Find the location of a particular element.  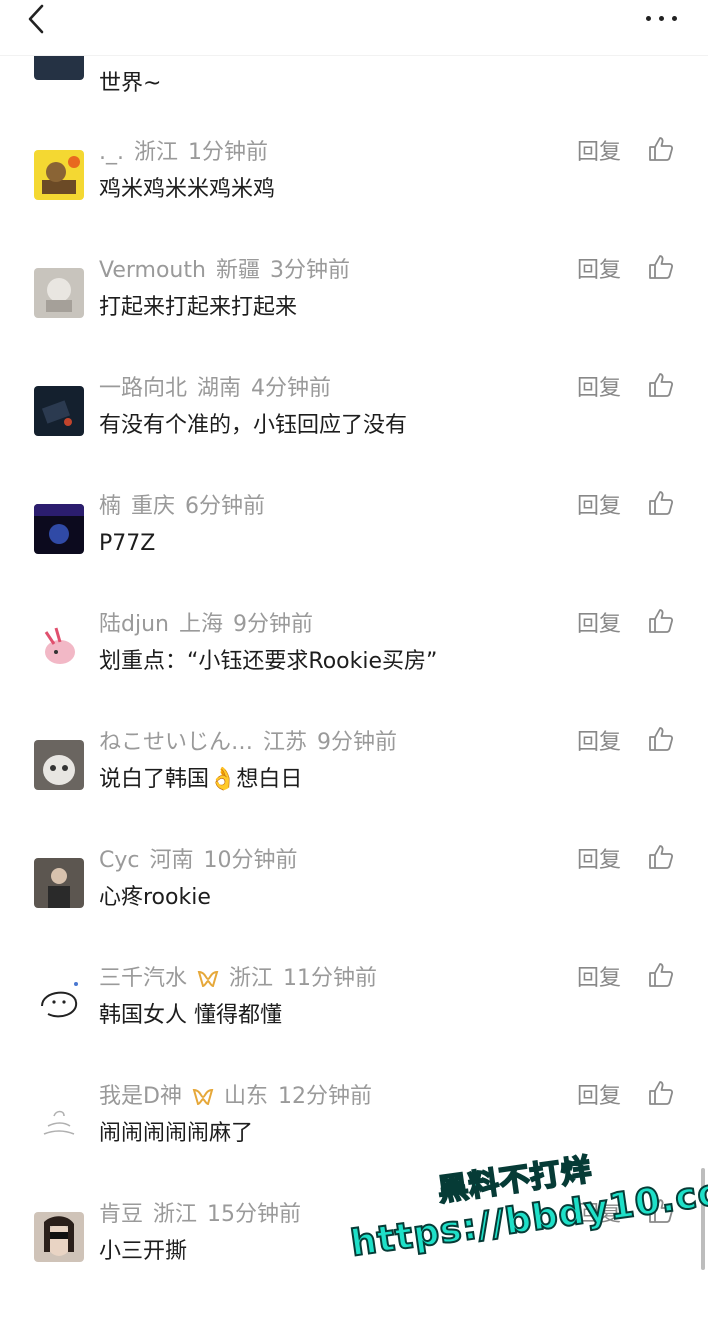

comment-text: 鸡米鸡米米鸡米鸡 is located at coordinates (187, 189).